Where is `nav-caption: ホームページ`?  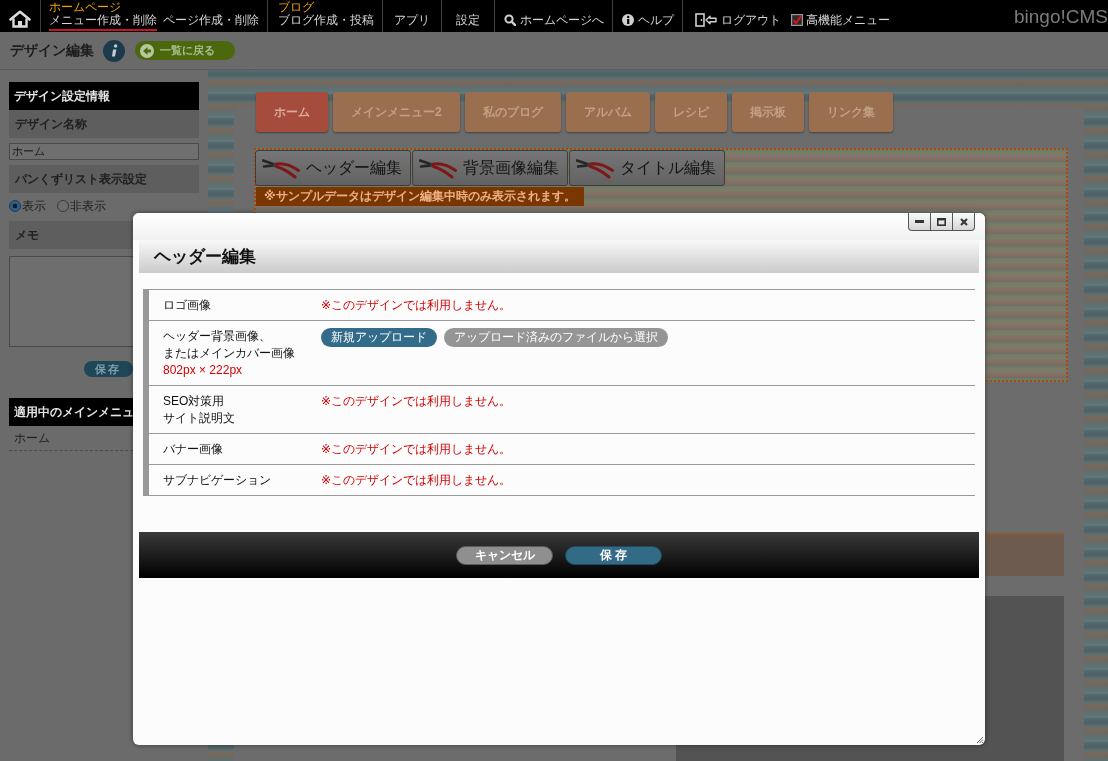
nav-caption: ホームページ is located at coordinates (85, 7).